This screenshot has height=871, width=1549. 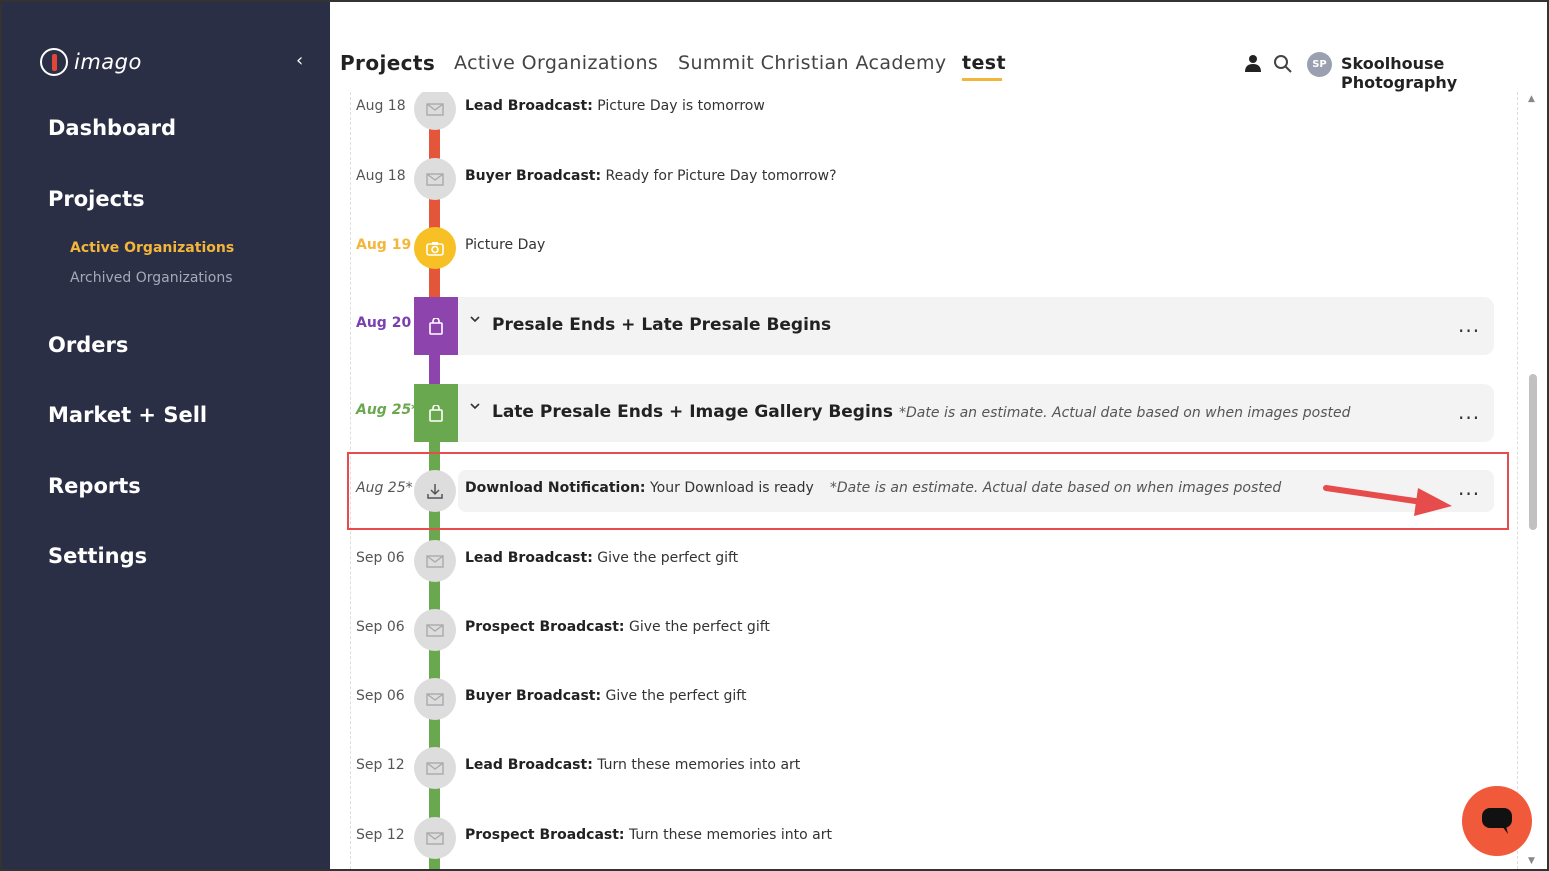 What do you see at coordinates (97, 556) in the screenshot?
I see `nav-settings: Settings` at bounding box center [97, 556].